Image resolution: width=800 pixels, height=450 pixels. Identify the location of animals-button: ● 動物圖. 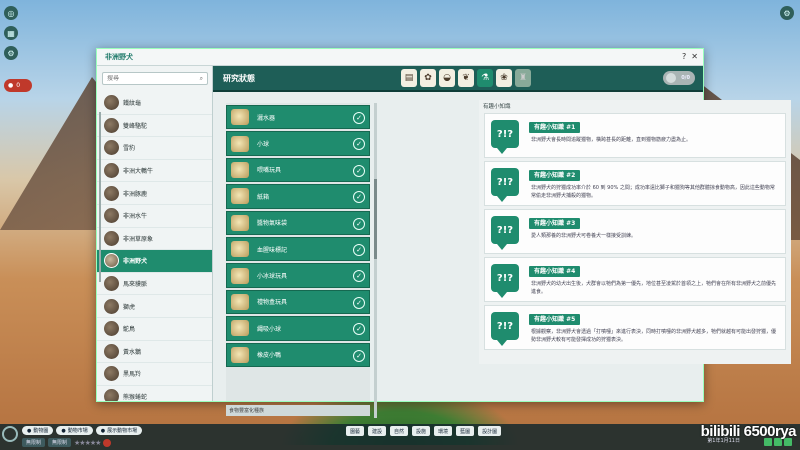
(38, 430).